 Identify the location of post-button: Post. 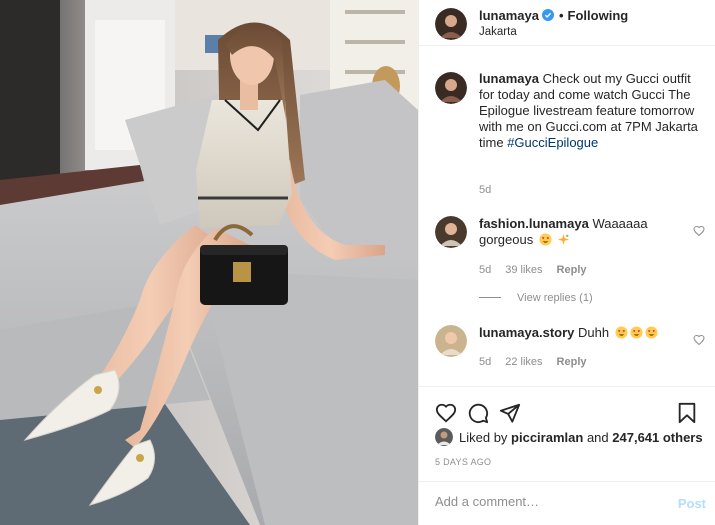
(692, 503).